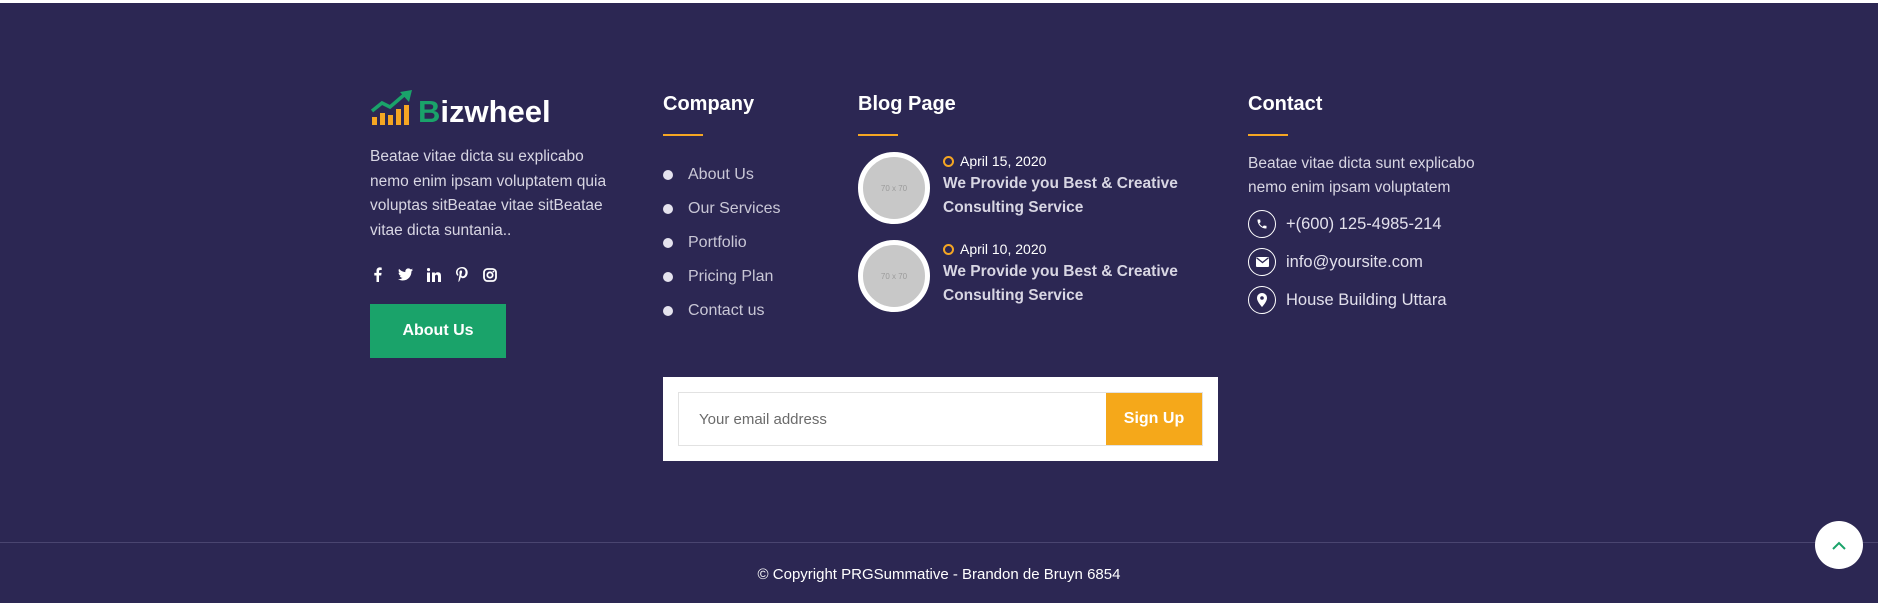 Image resolution: width=1878 pixels, height=603 pixels. I want to click on pinterest-icon, so click(461, 274).